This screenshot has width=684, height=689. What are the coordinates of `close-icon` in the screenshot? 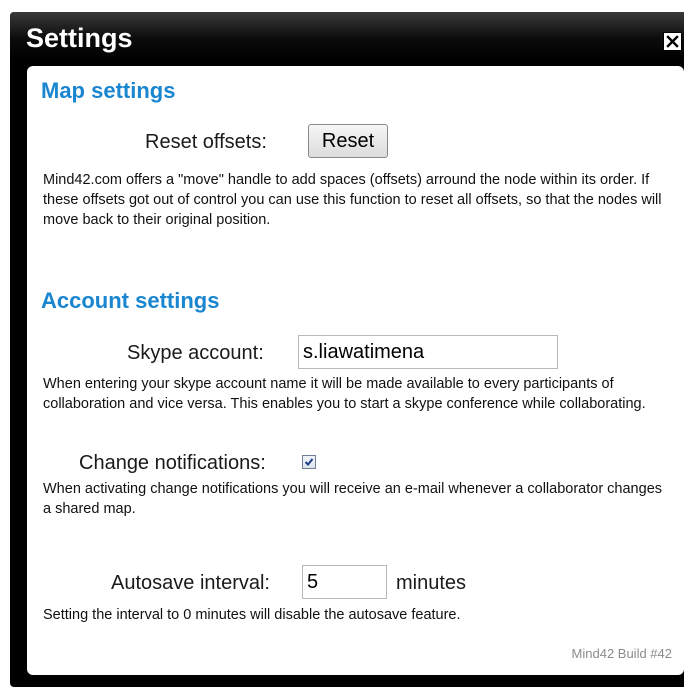 It's located at (672, 41).